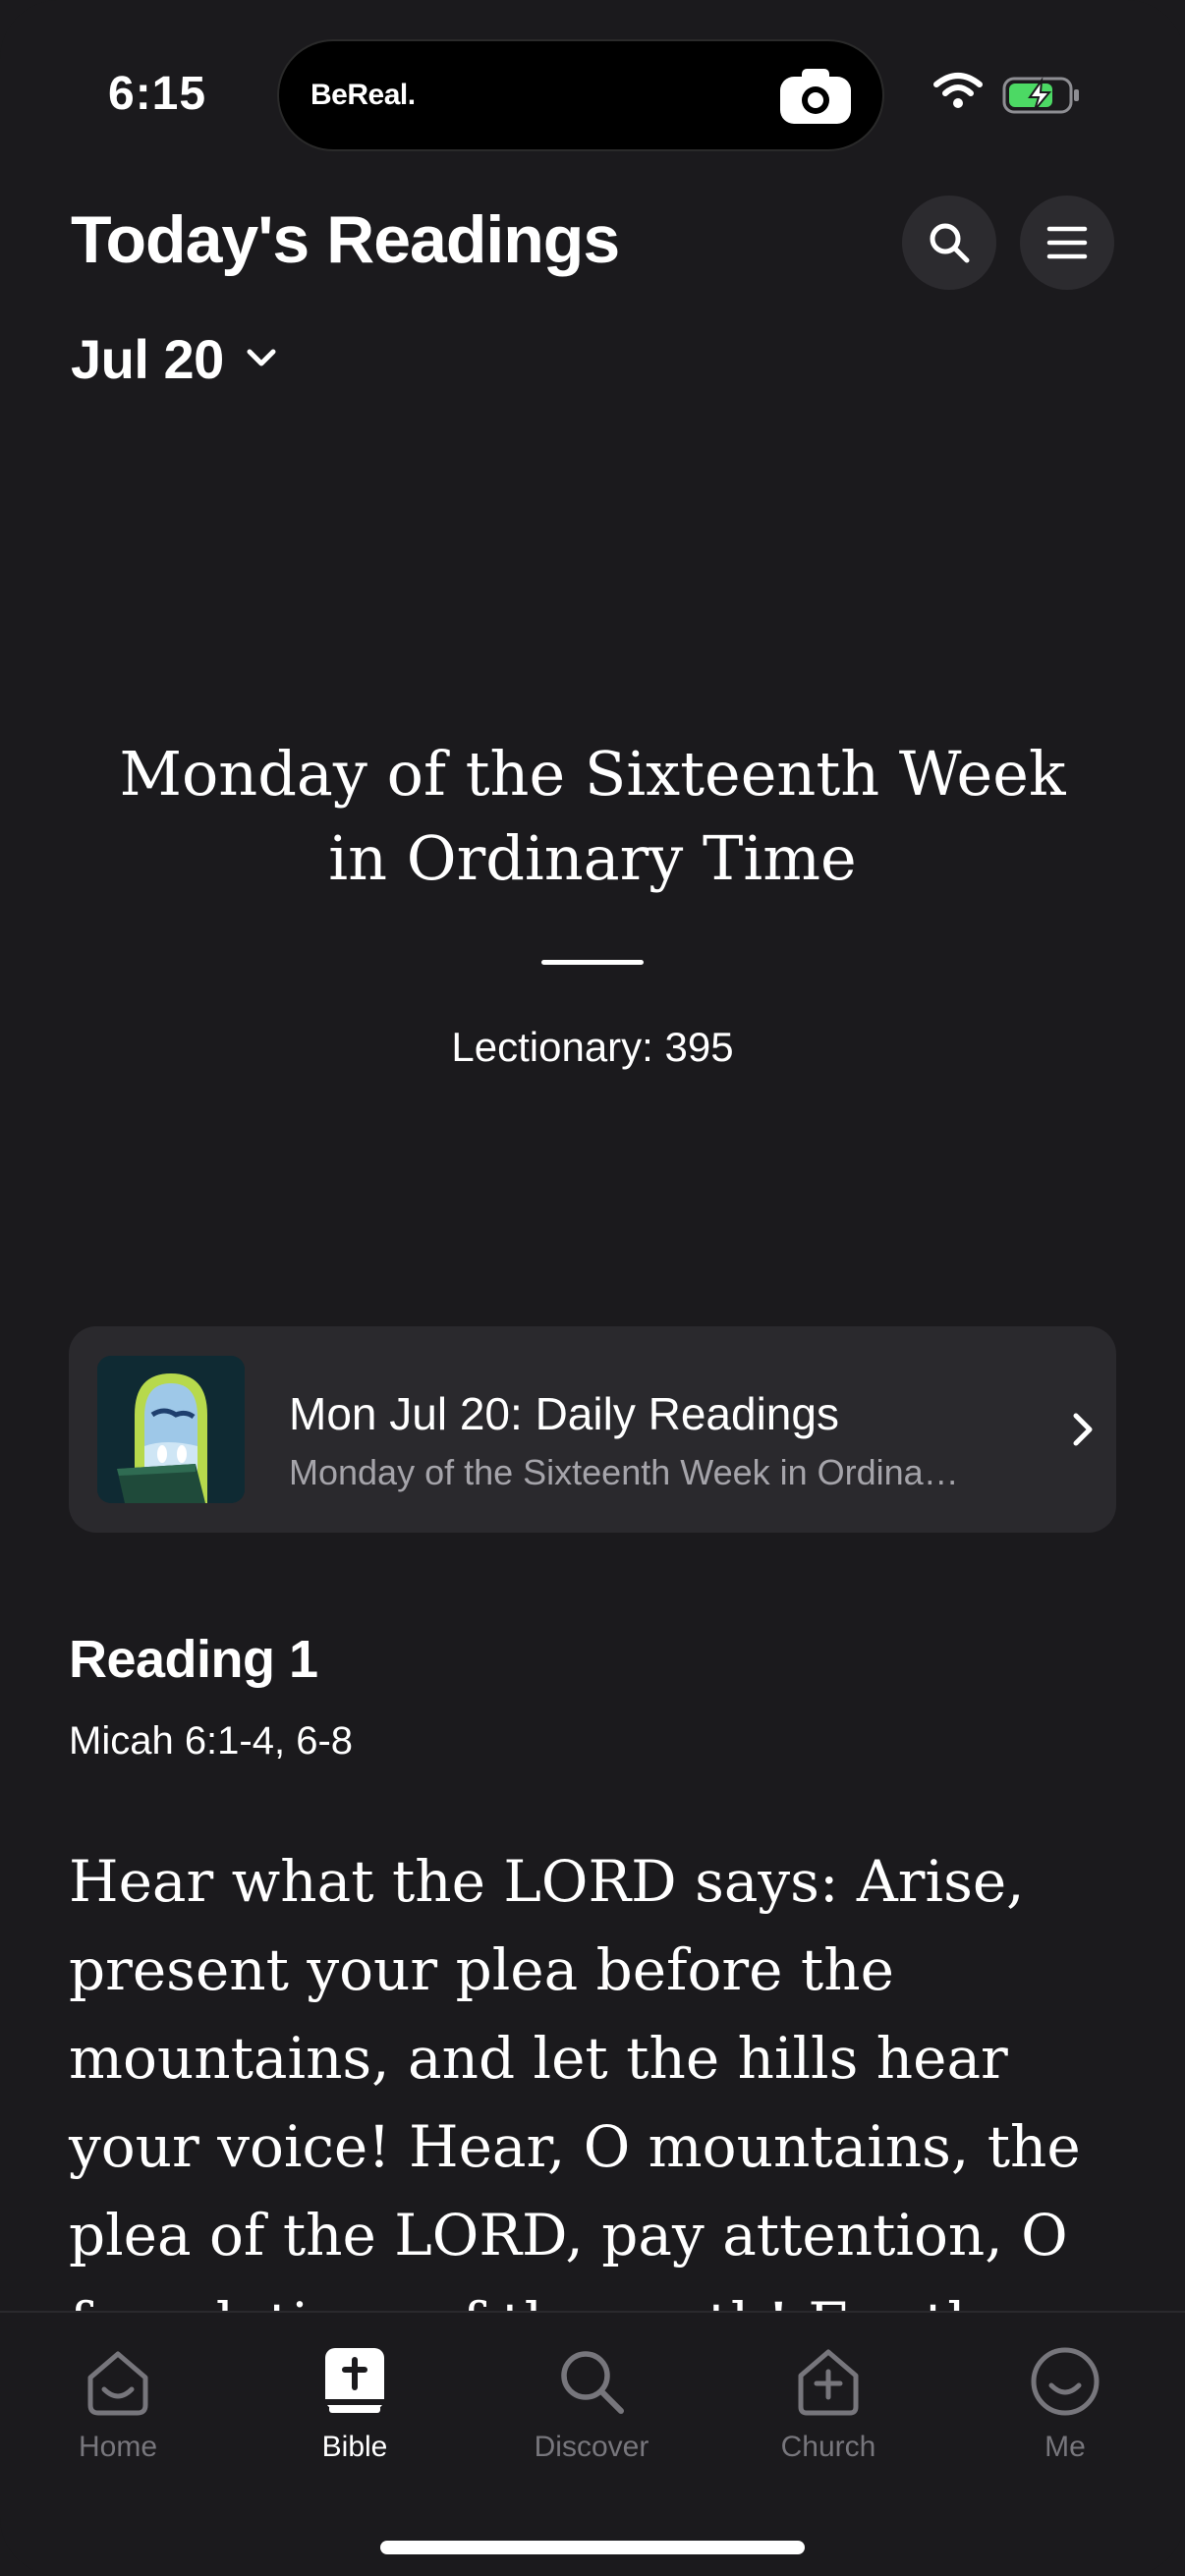  What do you see at coordinates (171, 1429) in the screenshot?
I see `readings-thumbnail` at bounding box center [171, 1429].